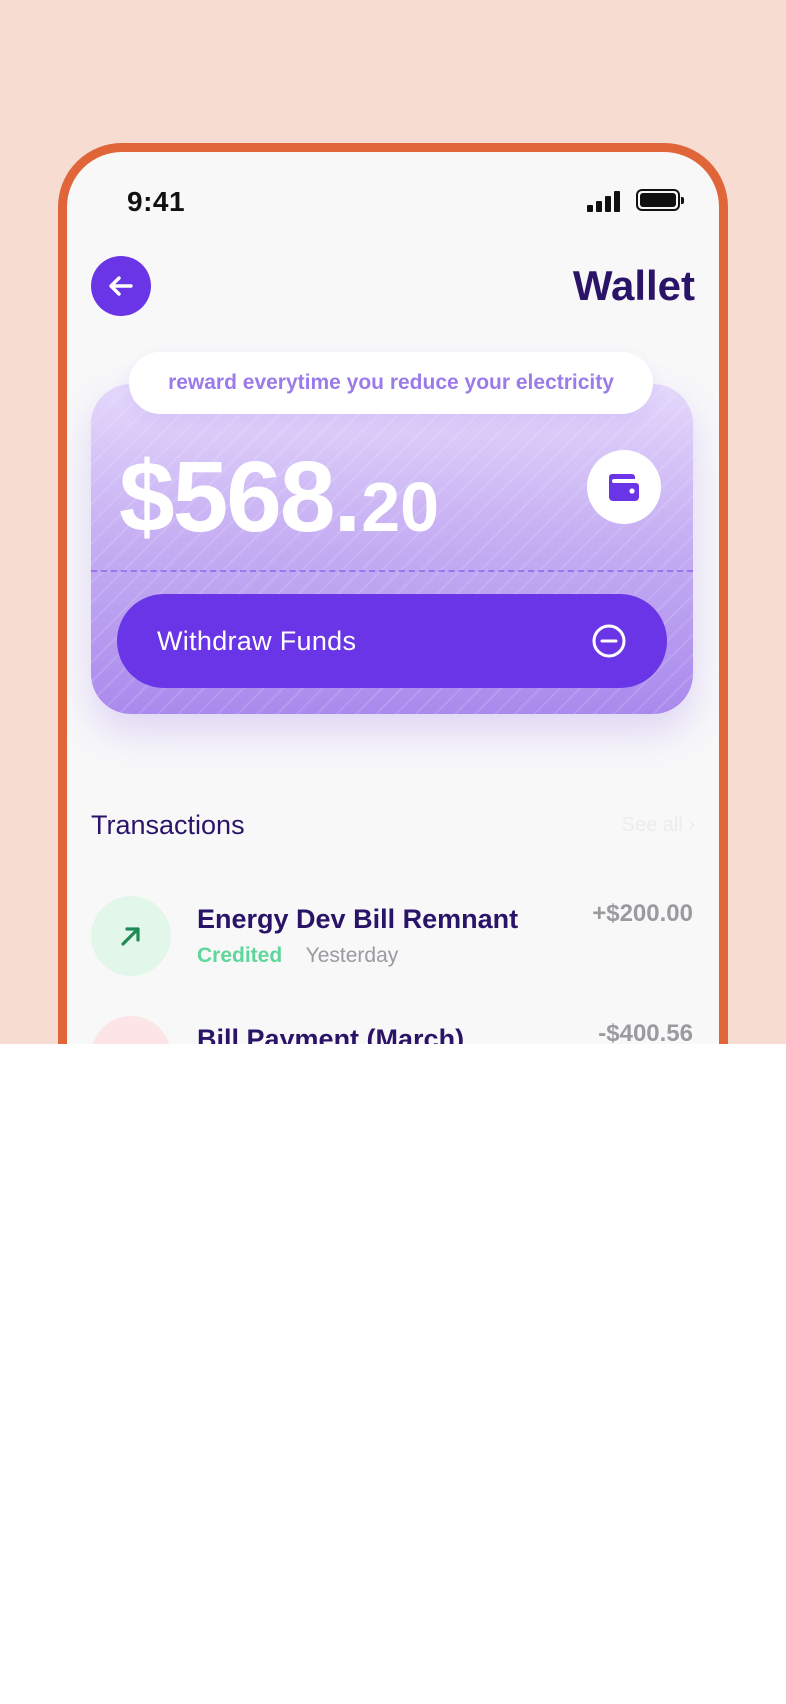  I want to click on wallet-icon, so click(624, 487).